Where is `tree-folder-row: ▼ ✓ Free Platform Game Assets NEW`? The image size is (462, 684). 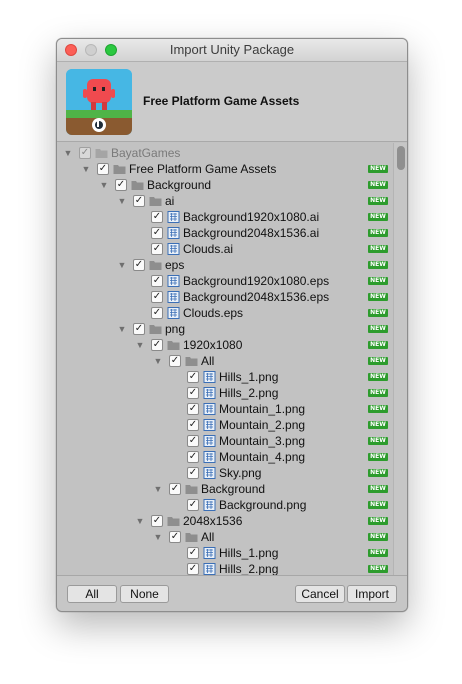
tree-folder-row: ▼ ✓ Free Platform Game Assets NEW is located at coordinates (225, 169).